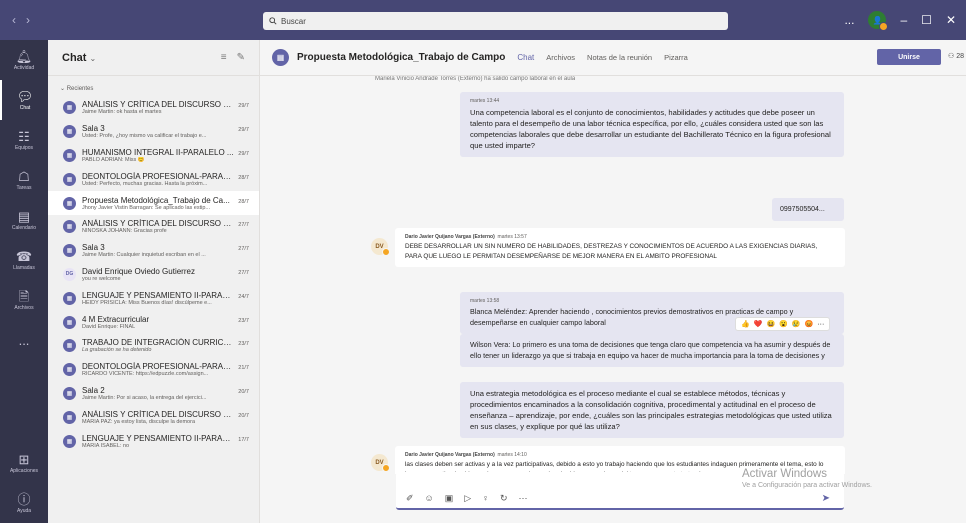  Describe the element at coordinates (14, 20) in the screenshot. I see `back-arrow-icon: ‹` at that location.